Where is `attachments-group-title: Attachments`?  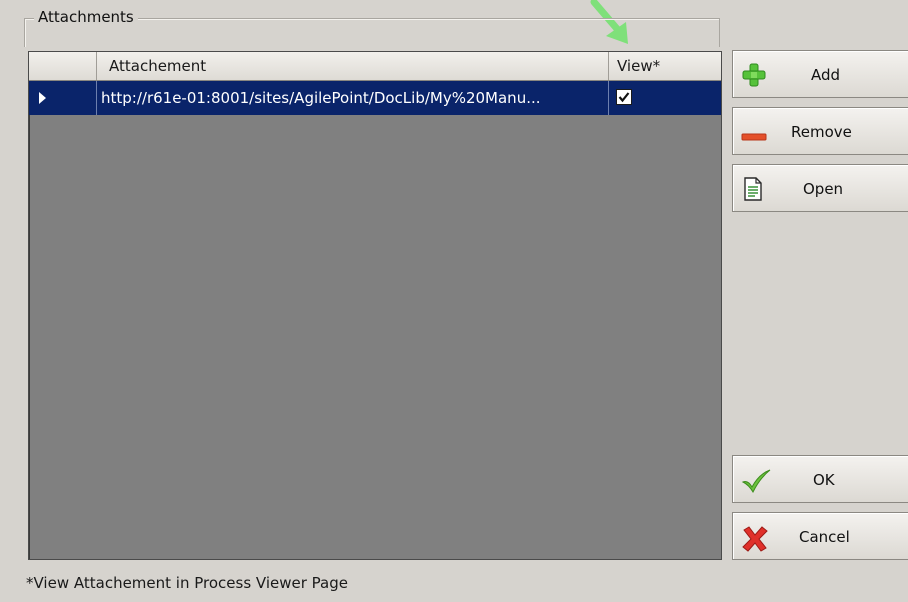
attachments-group-title: Attachments is located at coordinates (86, 17).